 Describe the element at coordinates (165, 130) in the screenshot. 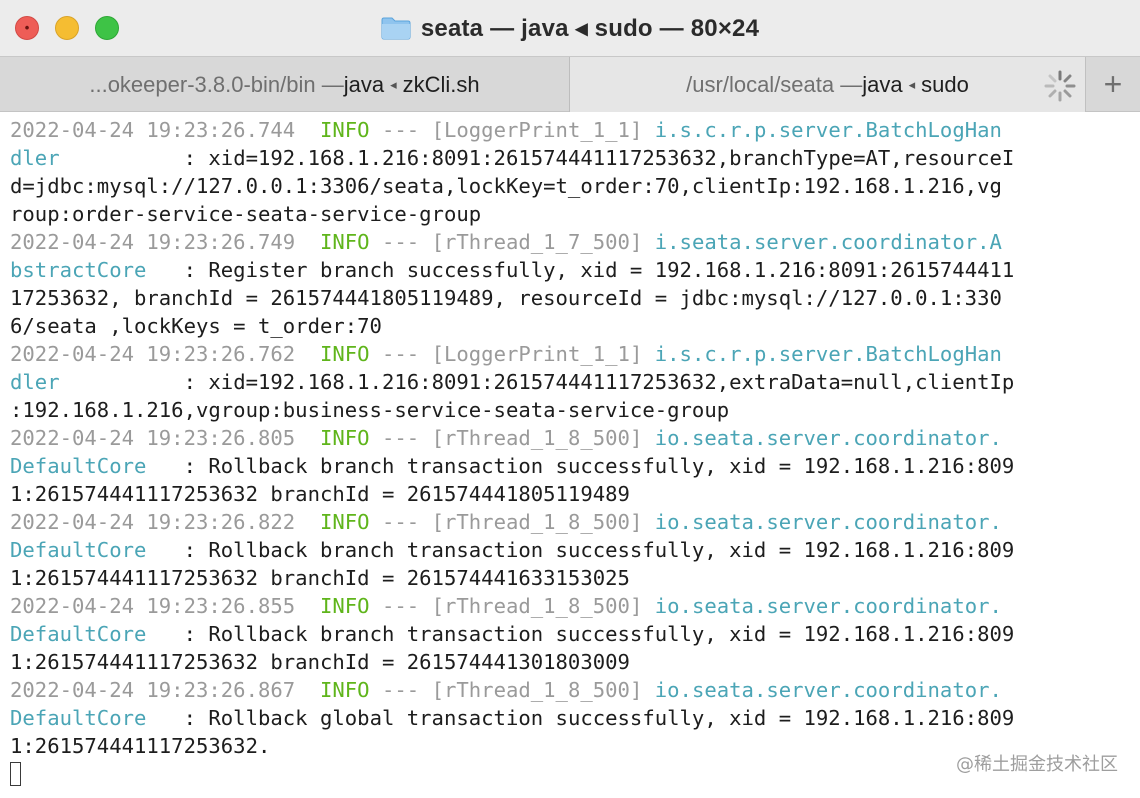

I see `log-segment-ts: 2022-04-24 19:23:26.744` at that location.